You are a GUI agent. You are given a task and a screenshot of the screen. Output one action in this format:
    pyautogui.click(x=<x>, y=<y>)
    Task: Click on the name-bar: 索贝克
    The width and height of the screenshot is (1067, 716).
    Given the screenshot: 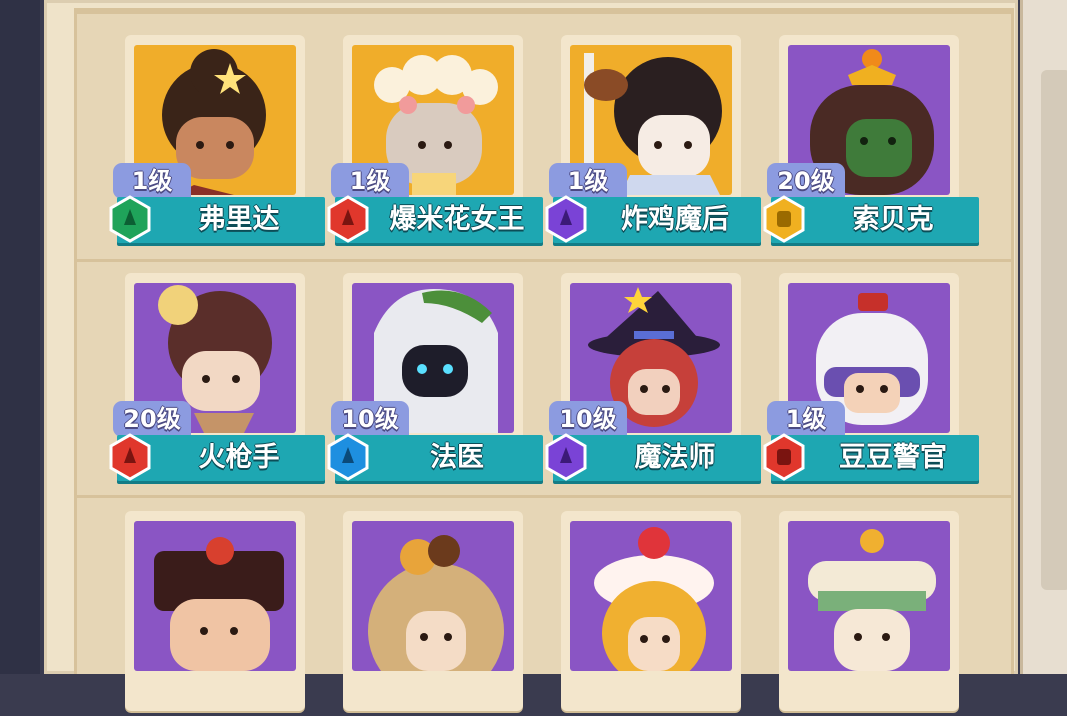 What is the action you would take?
    pyautogui.click(x=871, y=219)
    